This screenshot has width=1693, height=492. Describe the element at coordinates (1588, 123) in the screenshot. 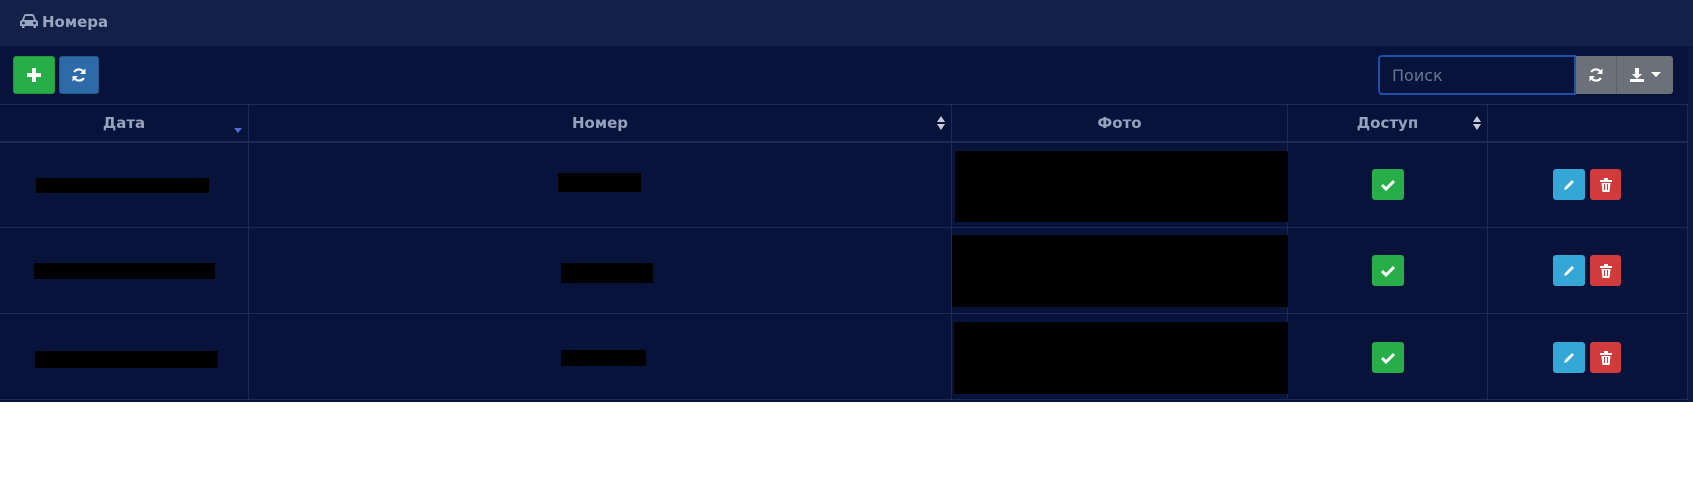

I see `column-header-actions` at that location.